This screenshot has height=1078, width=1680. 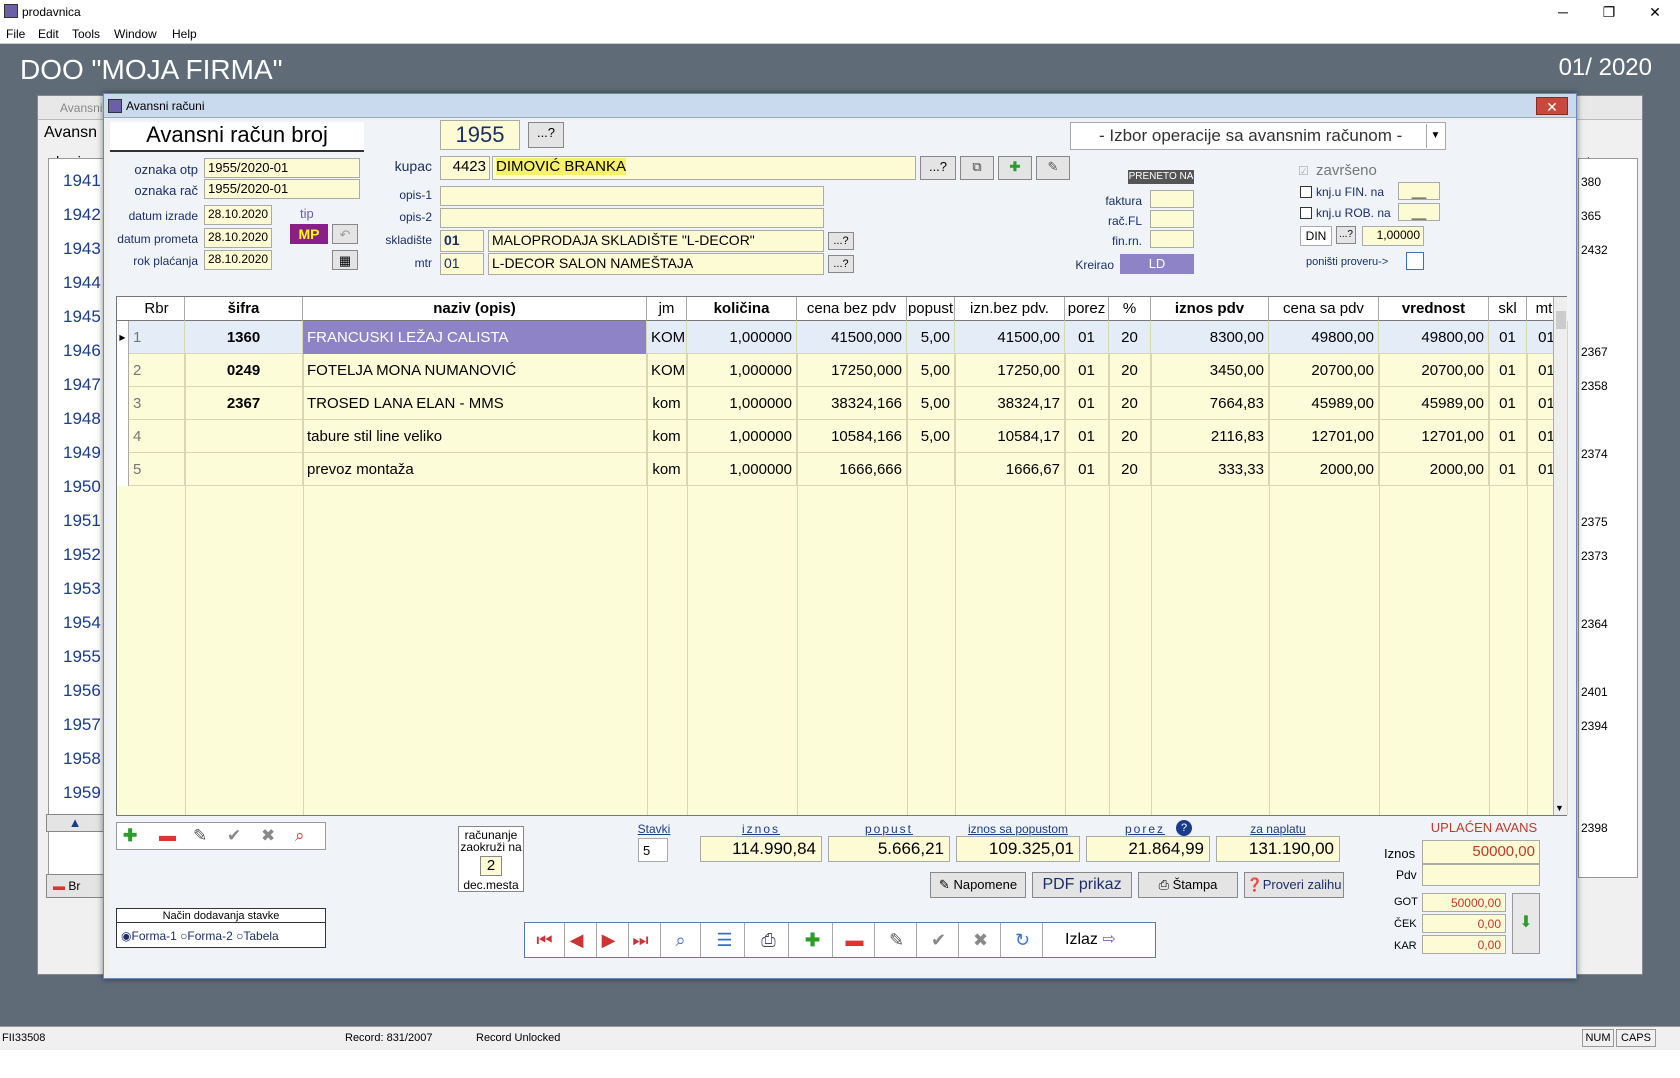 I want to click on help-icon: ?, so click(x=1184, y=828).